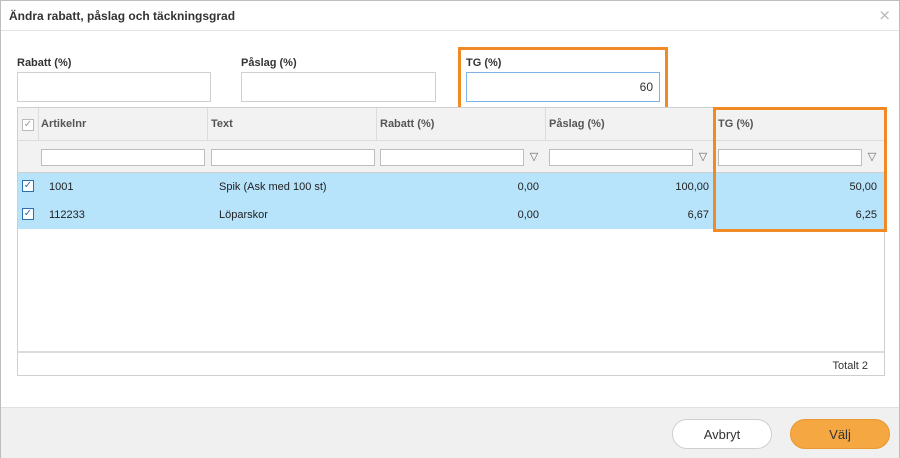  Describe the element at coordinates (866, 215) in the screenshot. I see `cell-tg: 6,25` at that location.